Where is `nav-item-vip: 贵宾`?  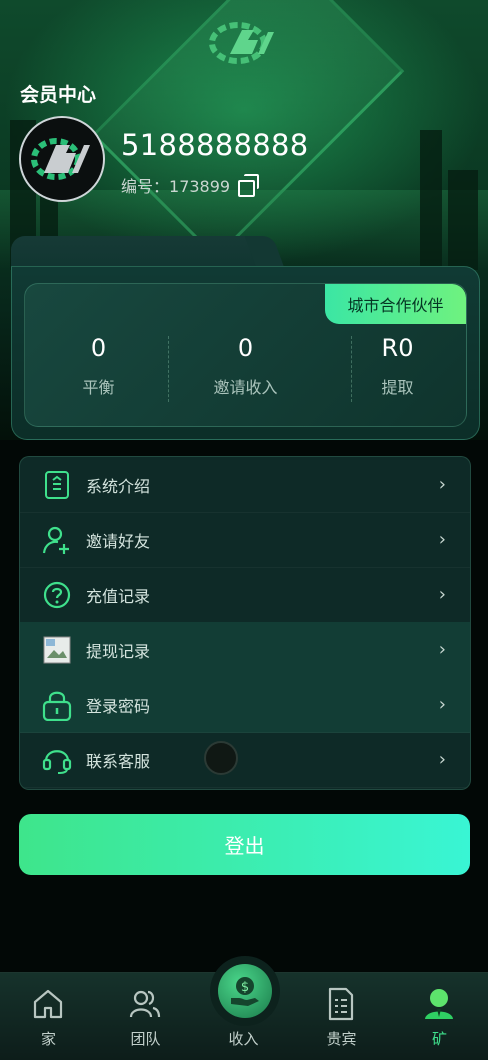
nav-item-vip: 贵宾 is located at coordinates (341, 1016).